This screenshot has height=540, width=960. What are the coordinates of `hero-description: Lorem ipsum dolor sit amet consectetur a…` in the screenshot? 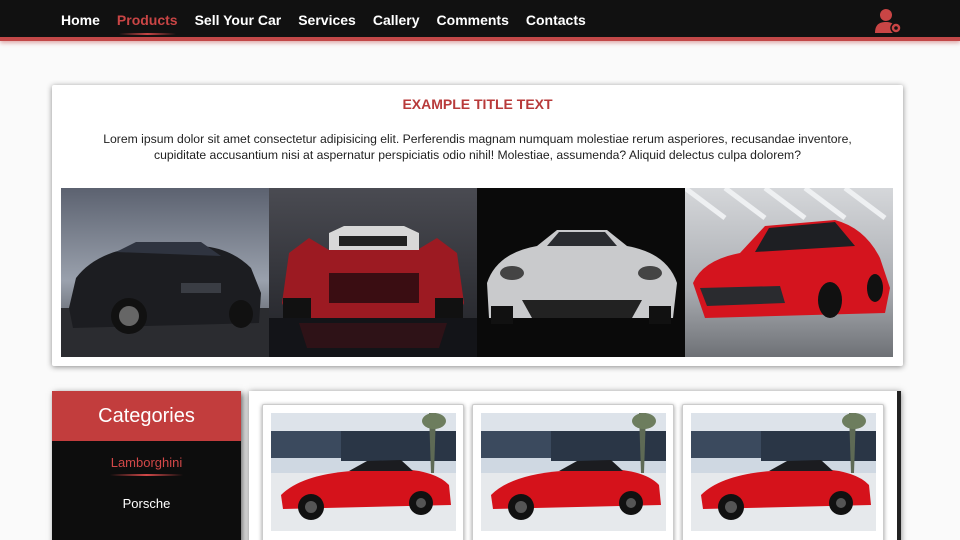 It's located at (477, 147).